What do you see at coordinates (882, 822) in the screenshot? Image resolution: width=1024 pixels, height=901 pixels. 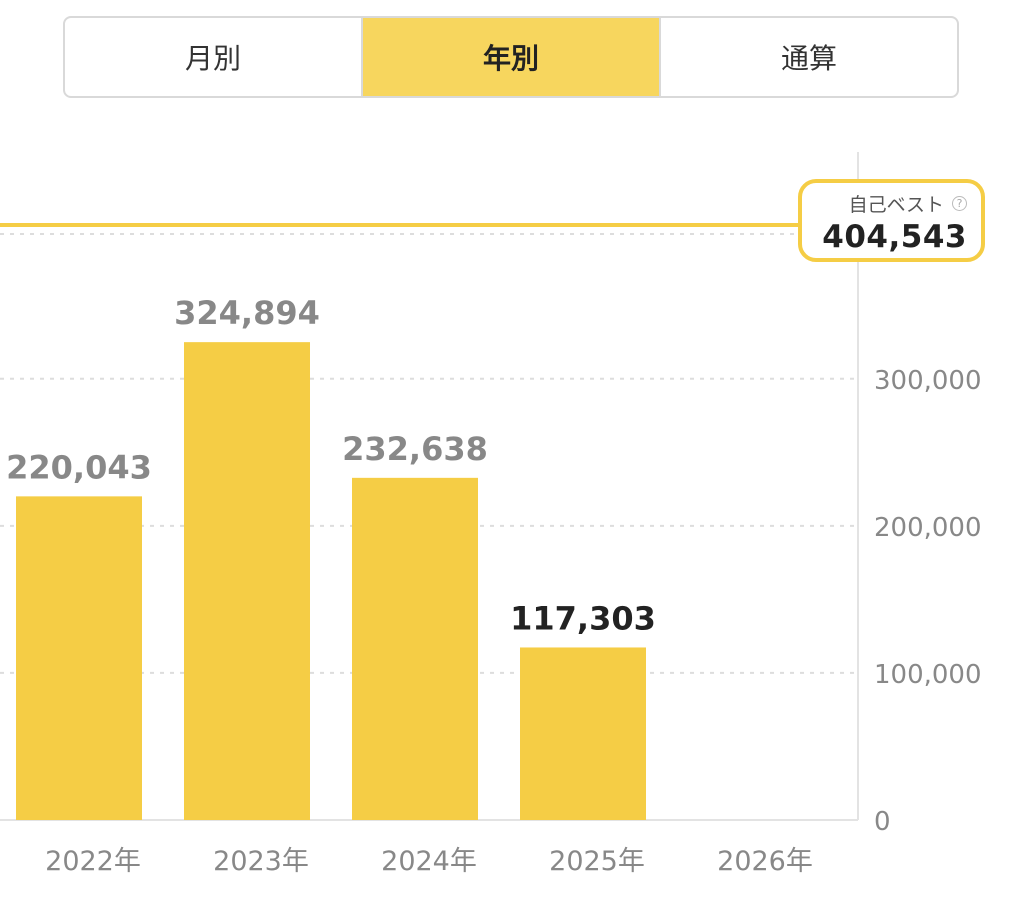 I see `y-tick-label: 0` at bounding box center [882, 822].